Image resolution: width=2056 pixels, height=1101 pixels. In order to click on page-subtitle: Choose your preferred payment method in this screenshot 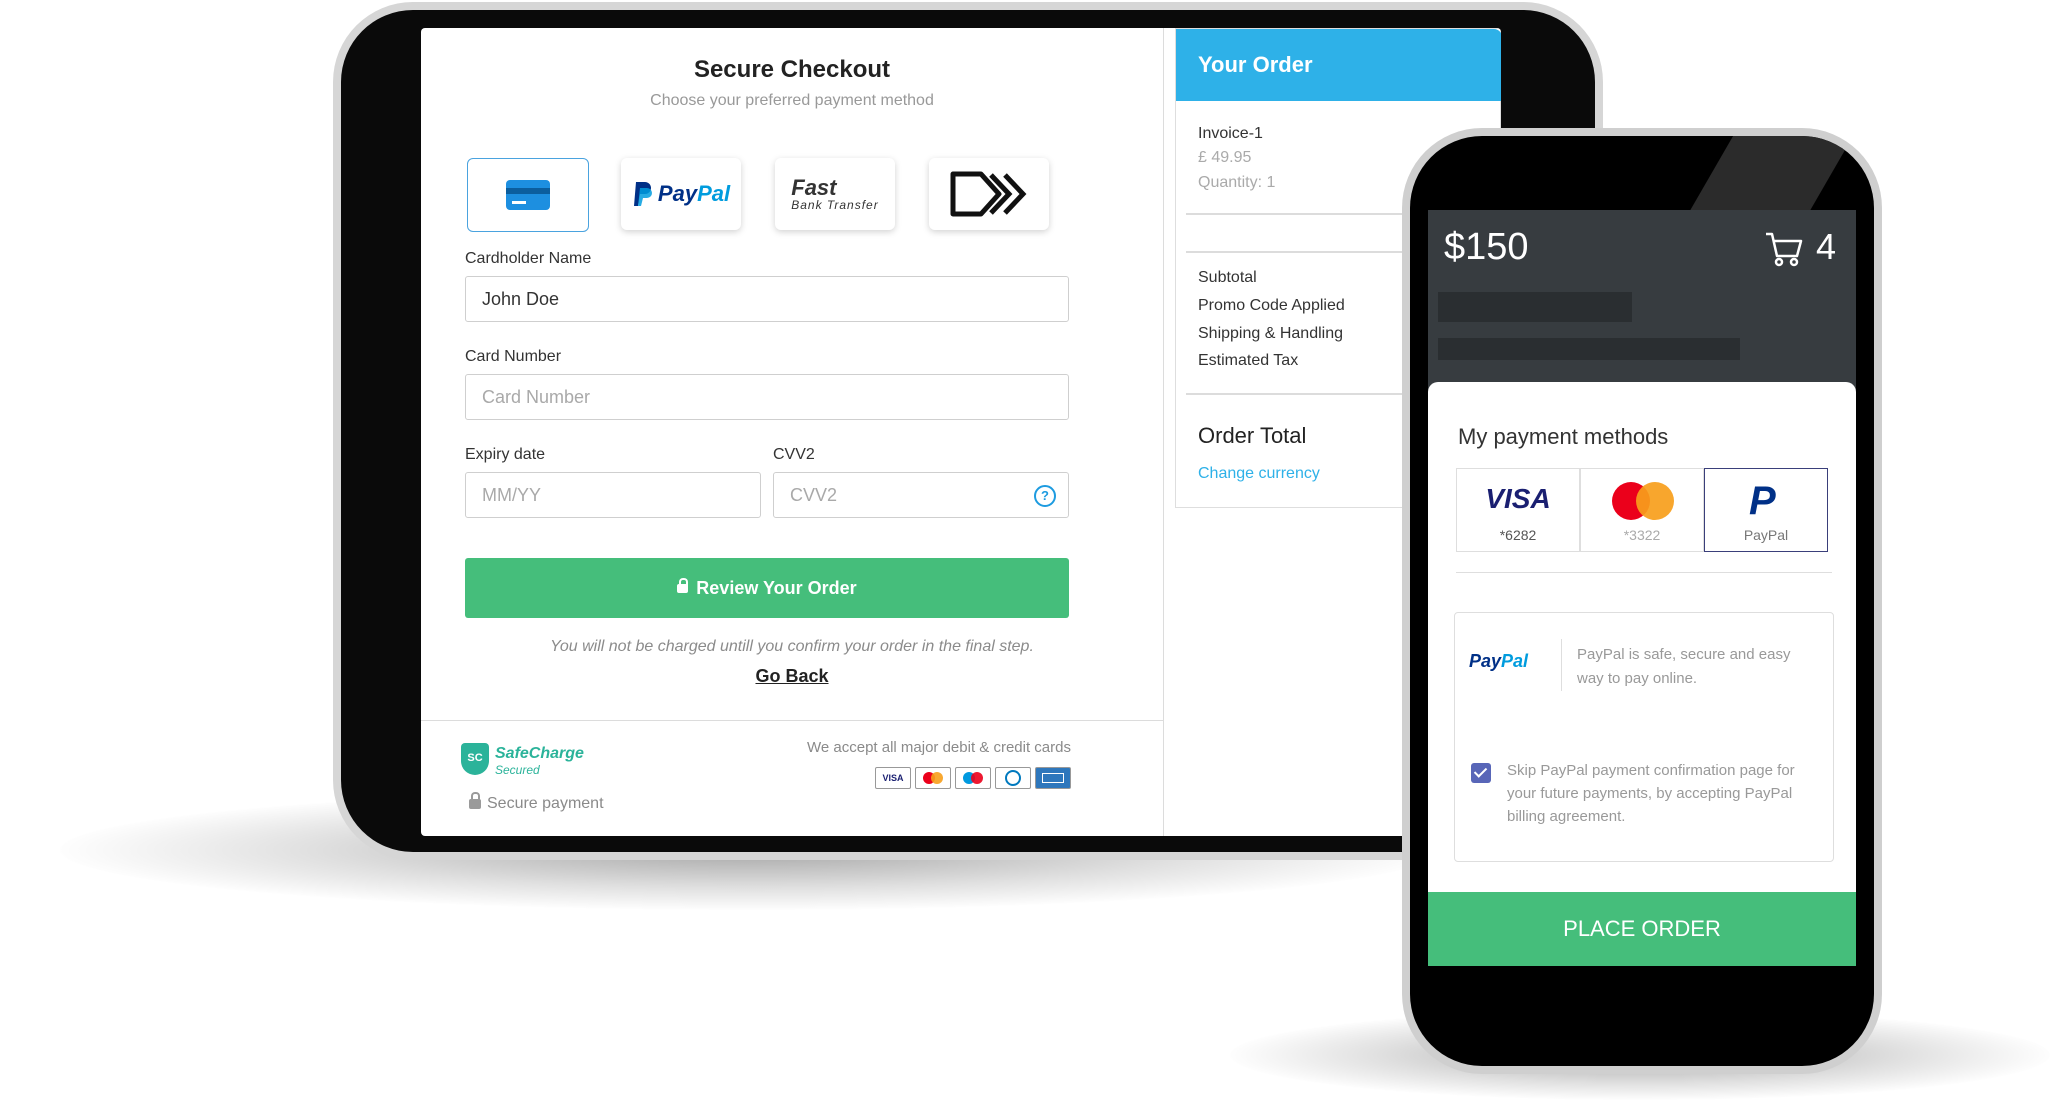, I will do `click(792, 100)`.